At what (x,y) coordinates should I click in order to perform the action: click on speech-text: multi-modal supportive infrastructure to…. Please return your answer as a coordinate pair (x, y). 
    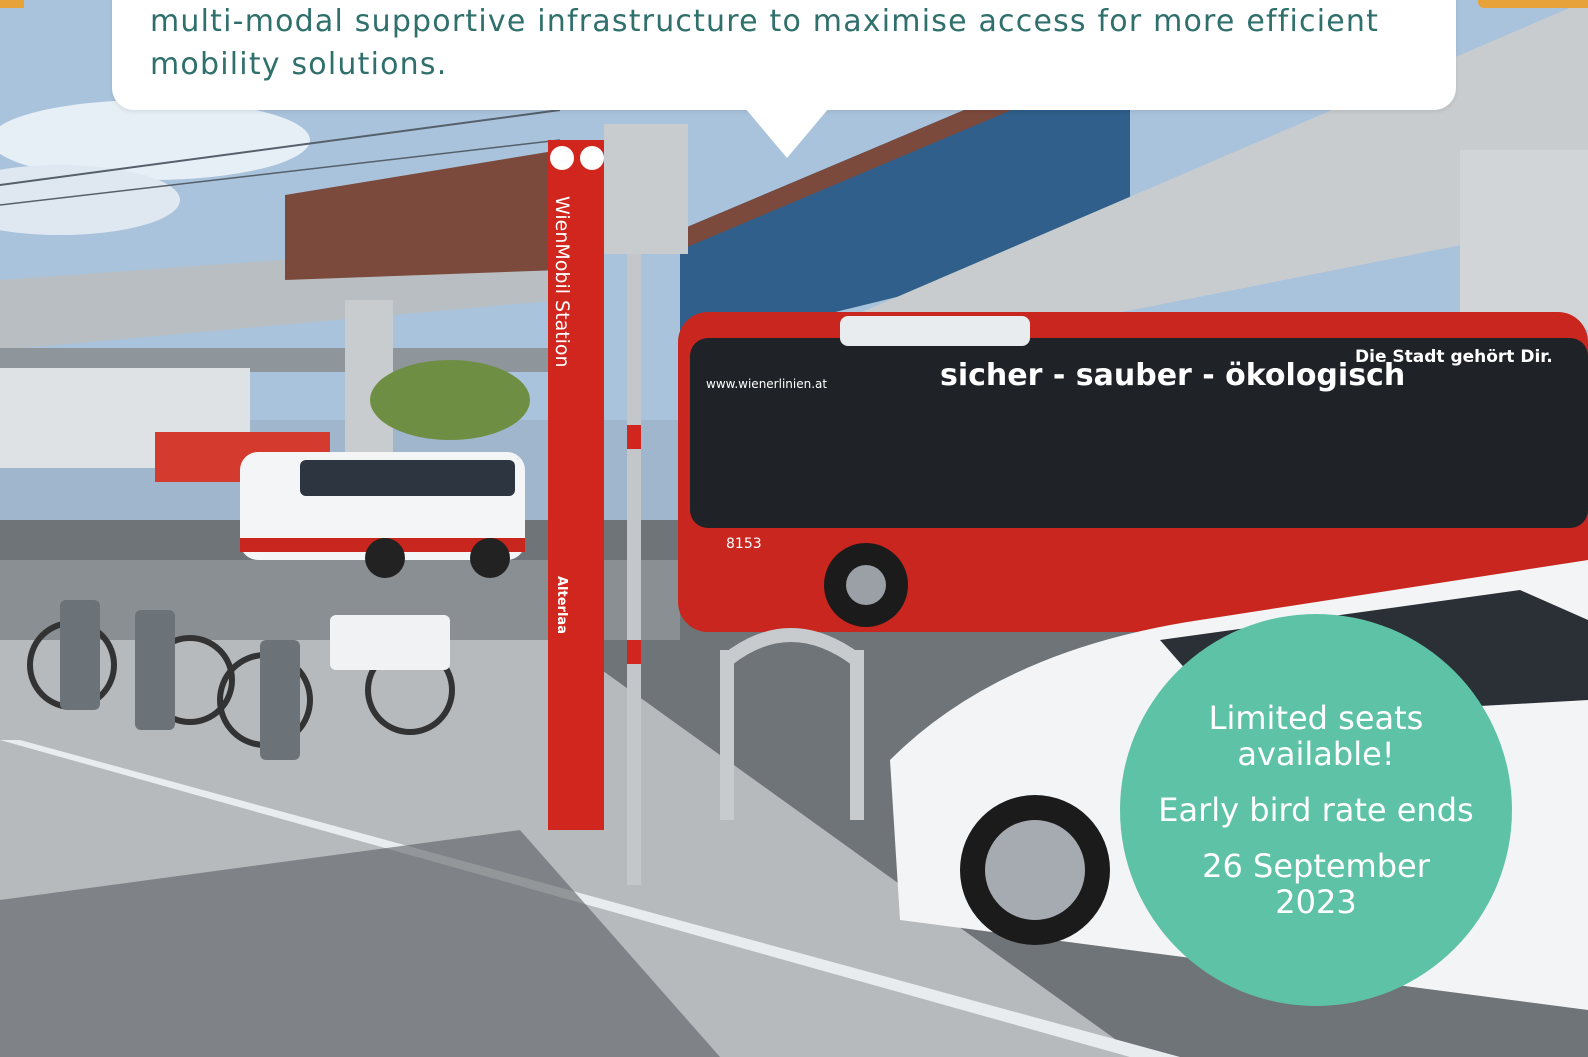
    Looking at the image, I should click on (765, 43).